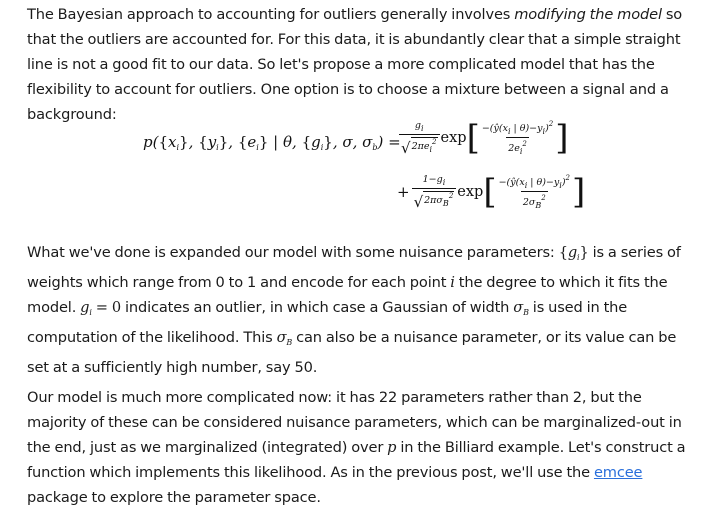 The image size is (717, 510). I want to click on signal-weight-fraction: gi √ 2πei2, so click(419, 138).